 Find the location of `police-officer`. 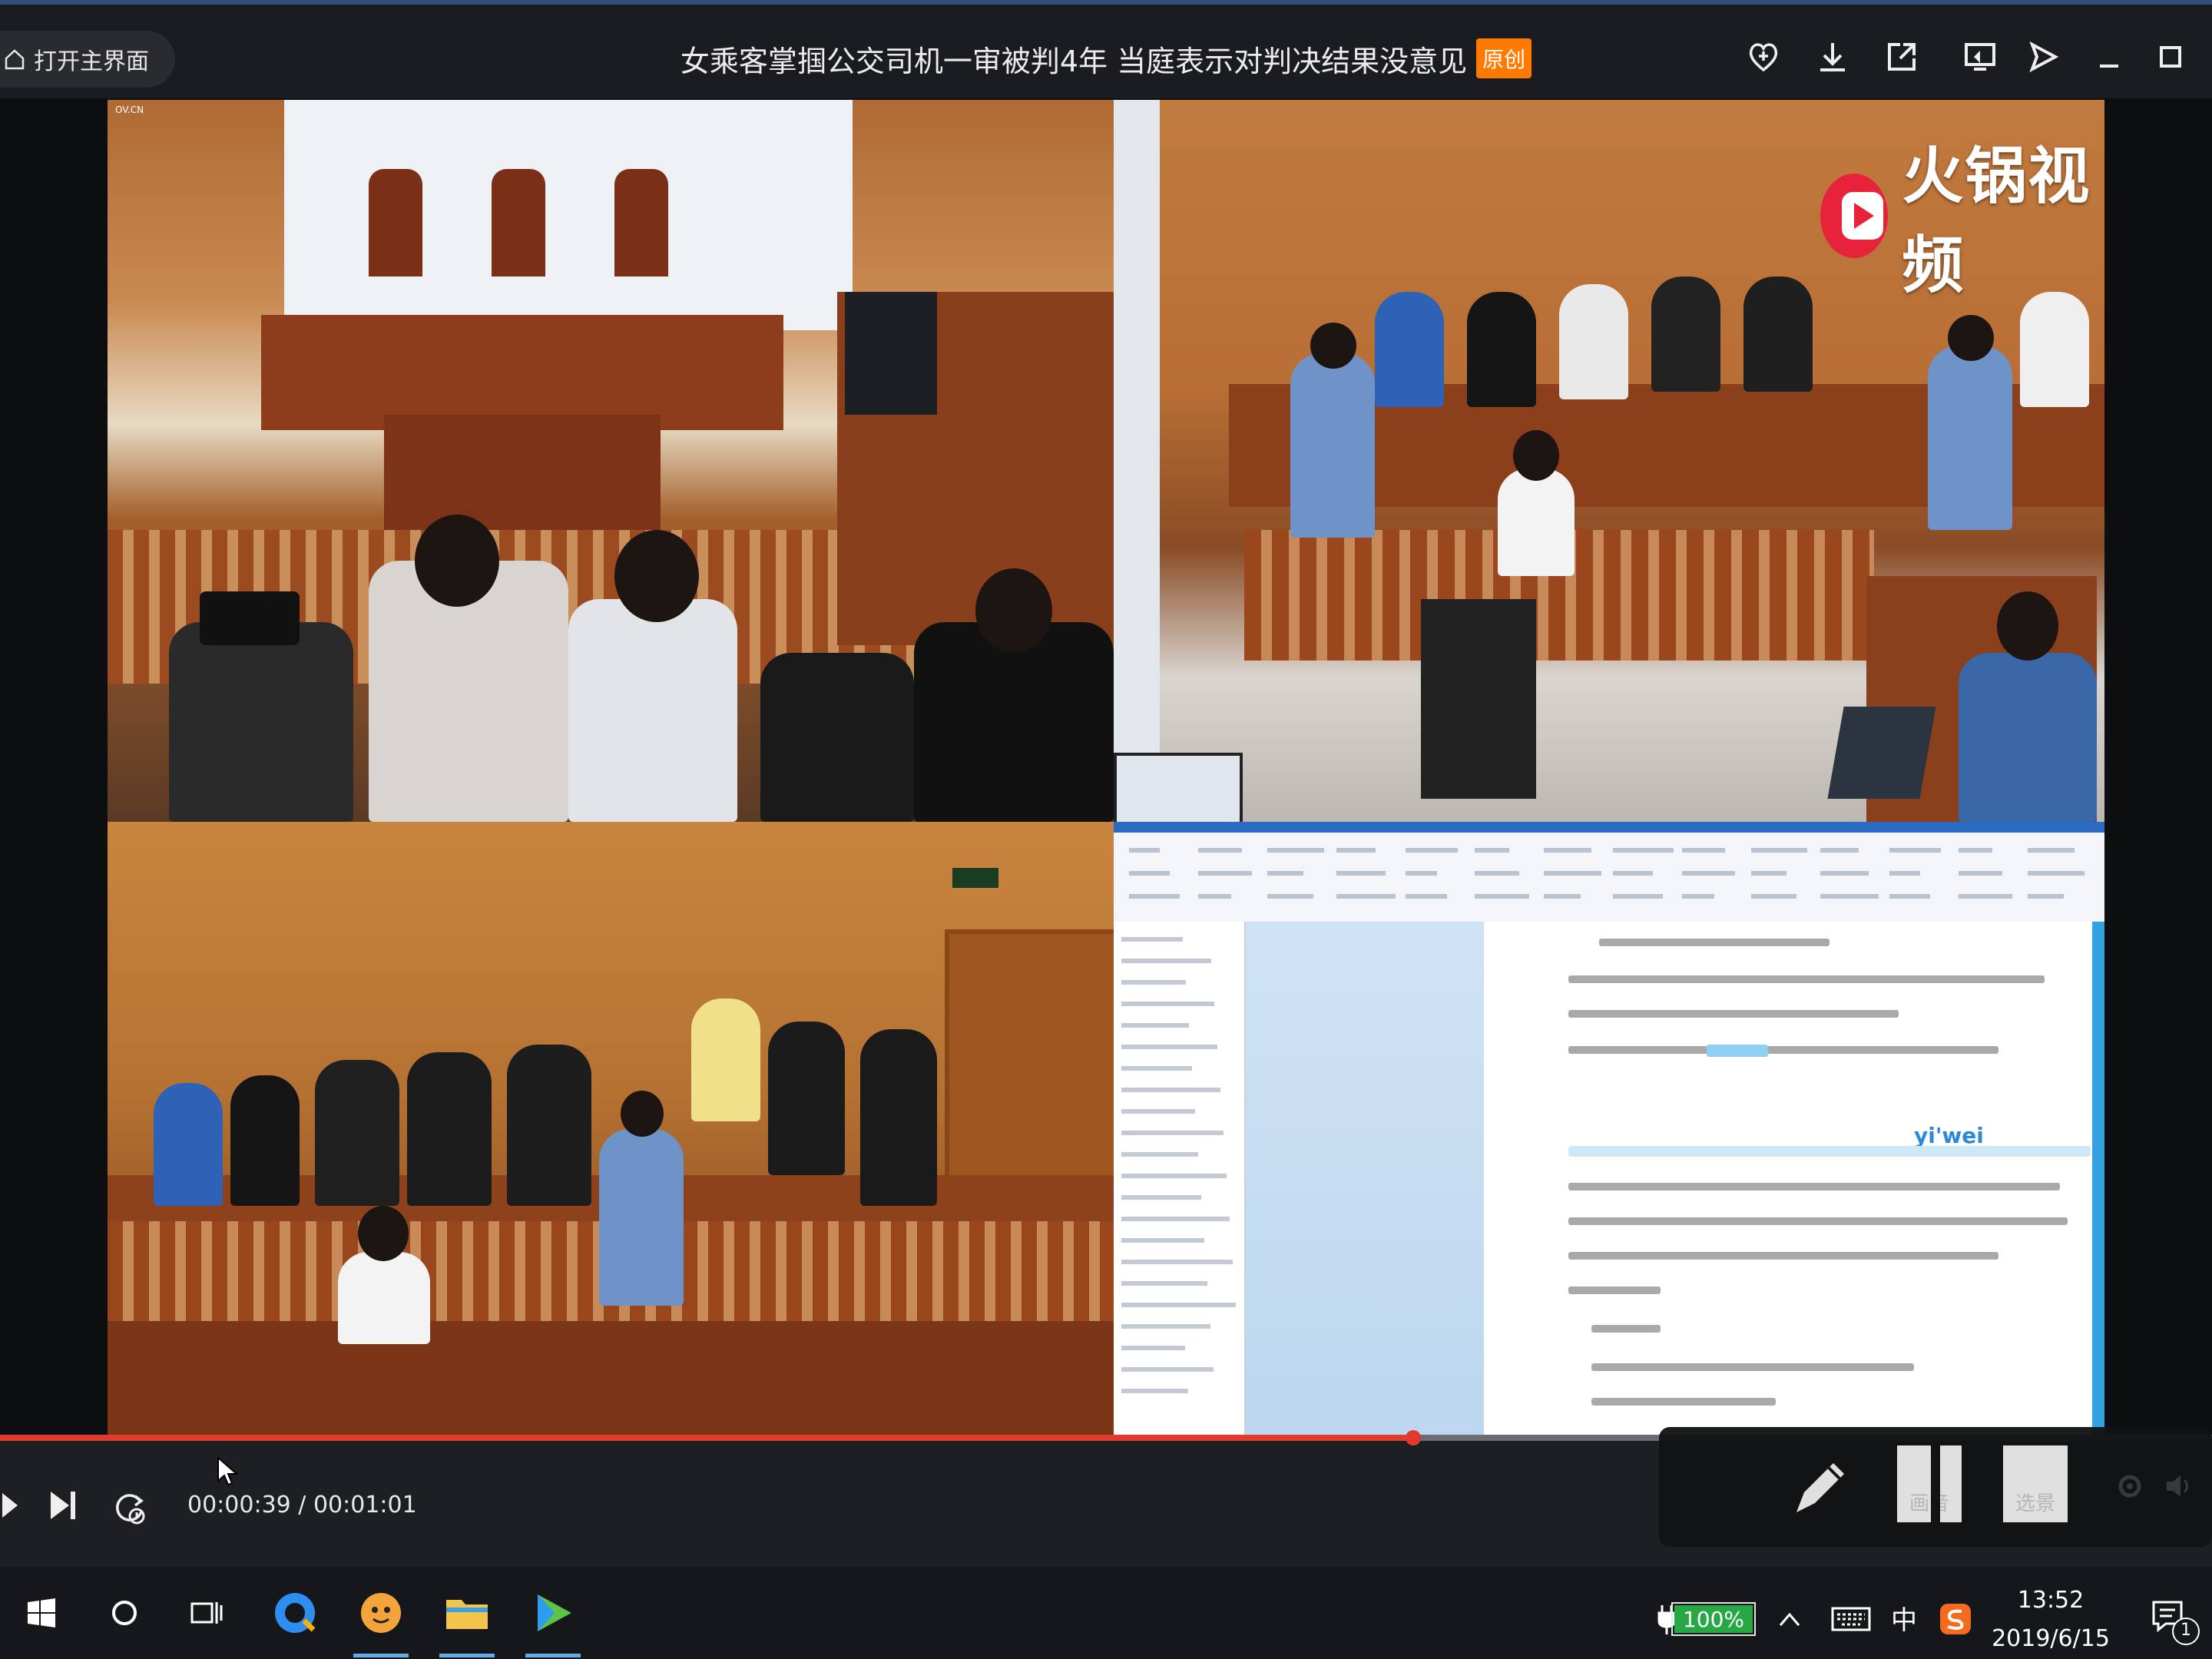

police-officer is located at coordinates (1970, 438).